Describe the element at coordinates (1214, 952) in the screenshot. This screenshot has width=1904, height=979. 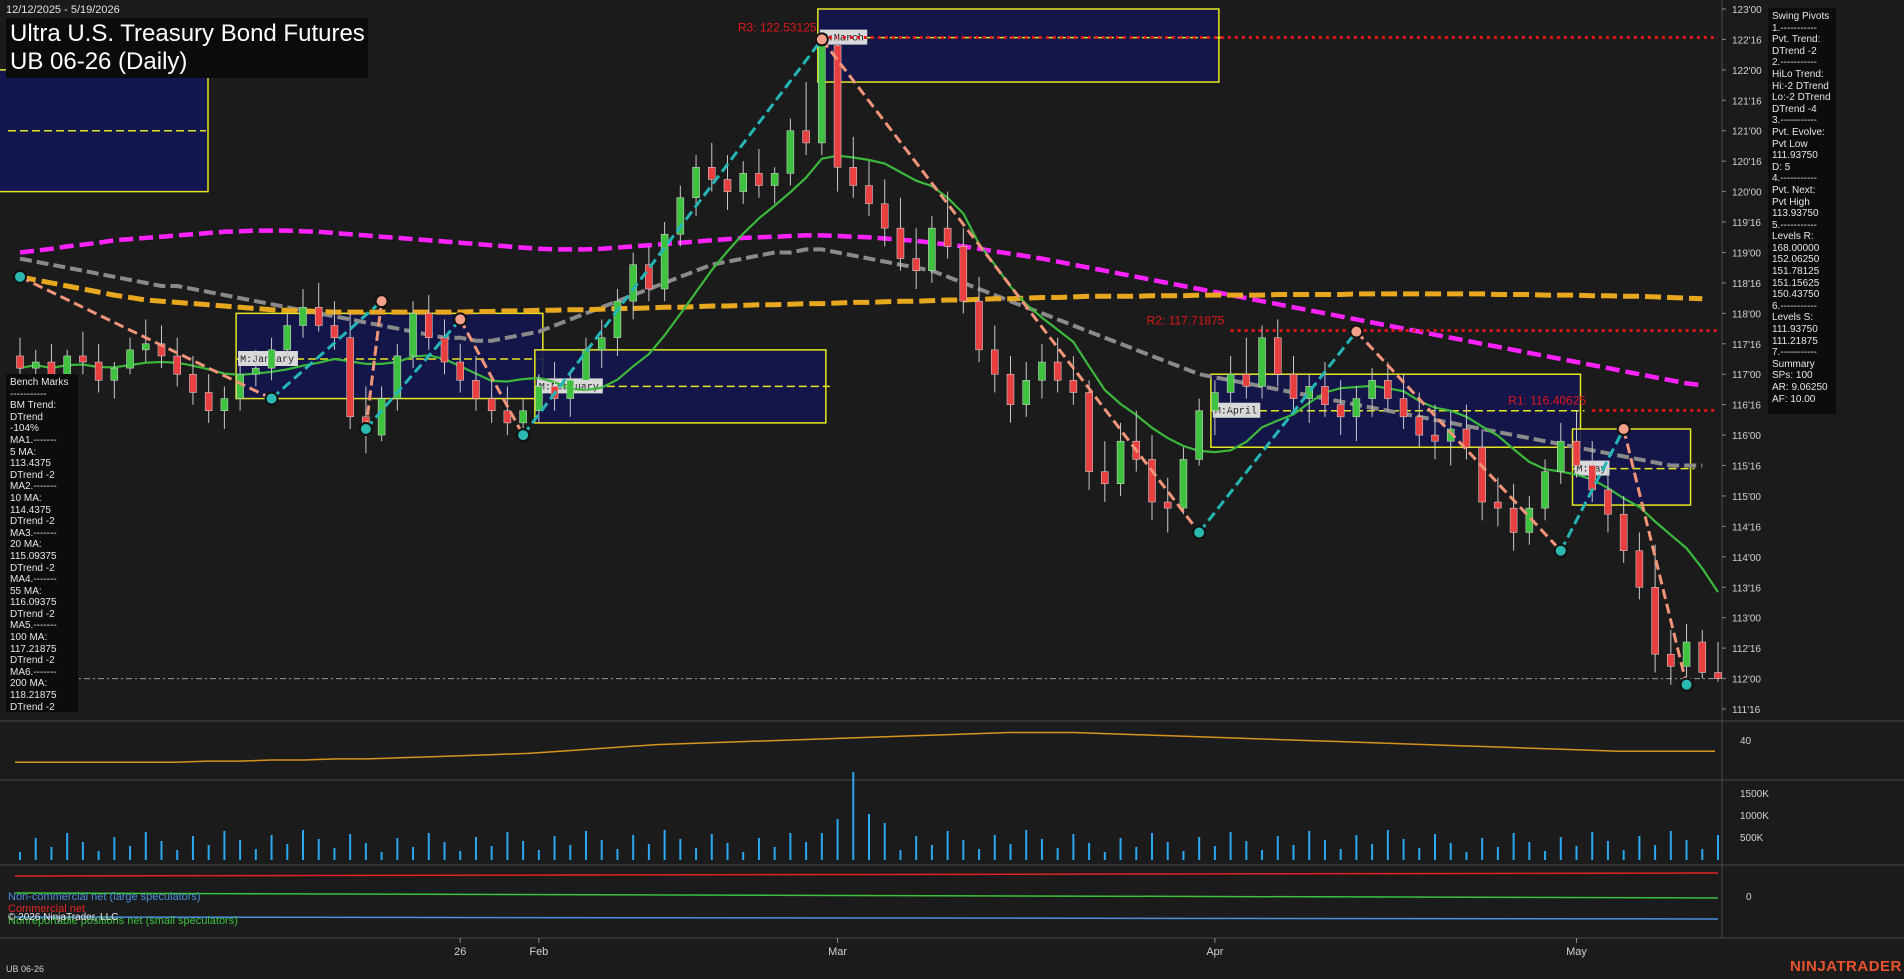
I see `date-tick-label: Apr` at that location.